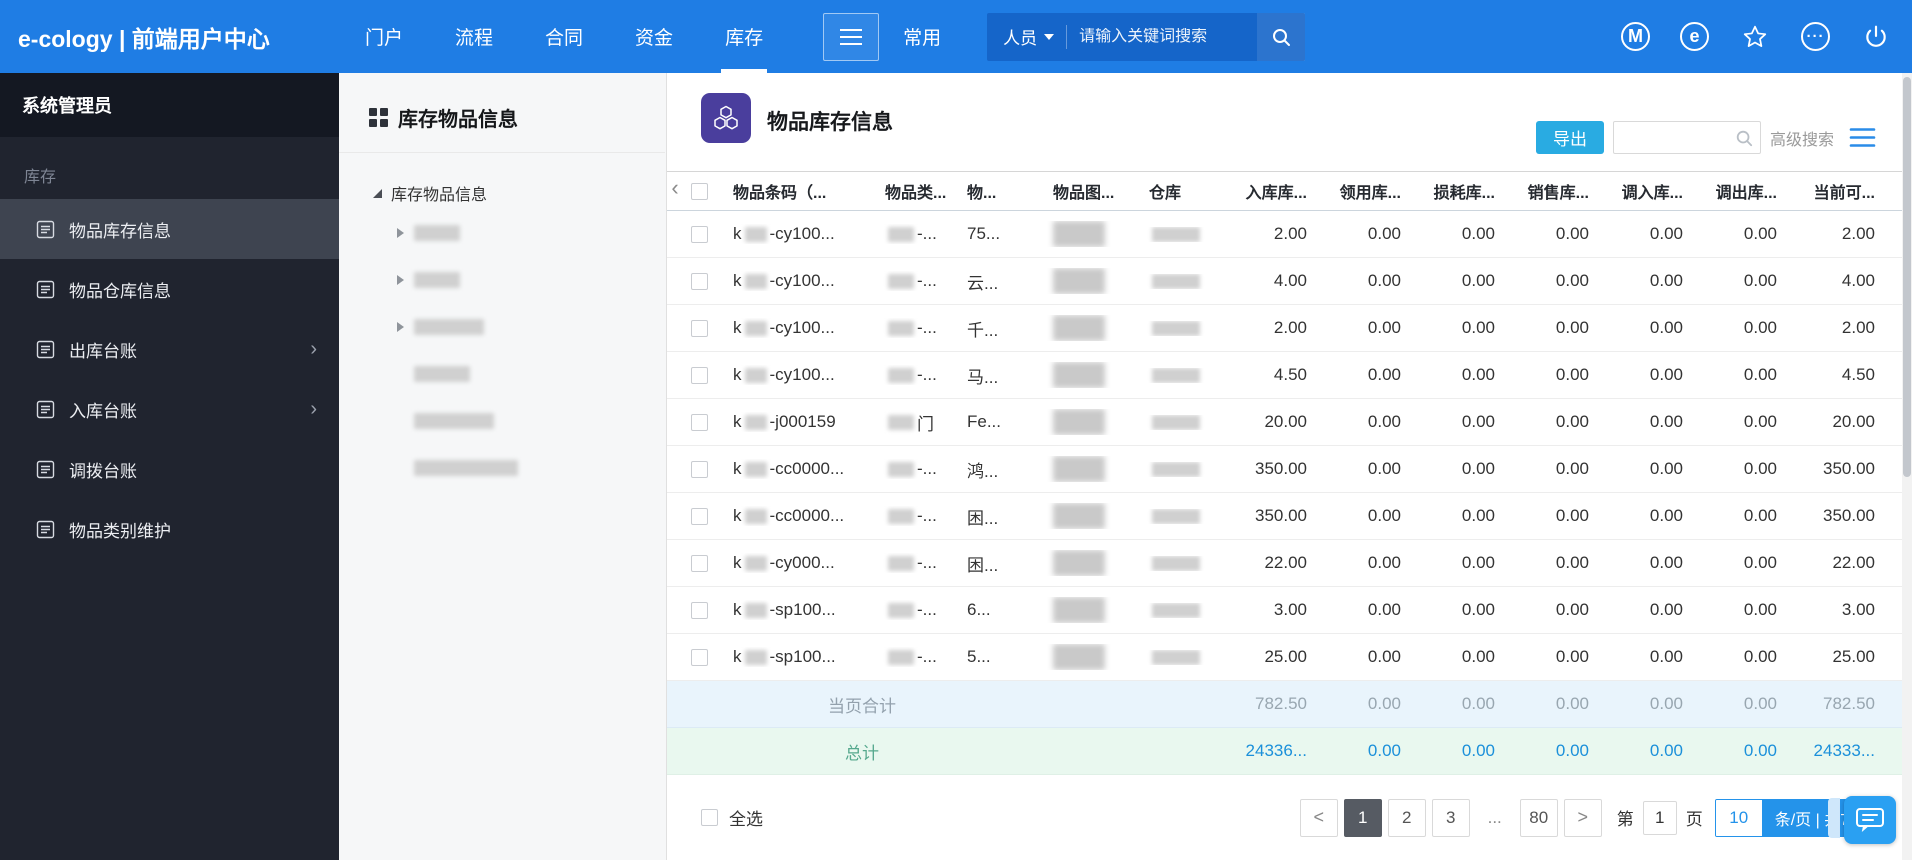 The width and height of the screenshot is (1912, 860). Describe the element at coordinates (1674, 137) in the screenshot. I see `table-search-input` at that location.